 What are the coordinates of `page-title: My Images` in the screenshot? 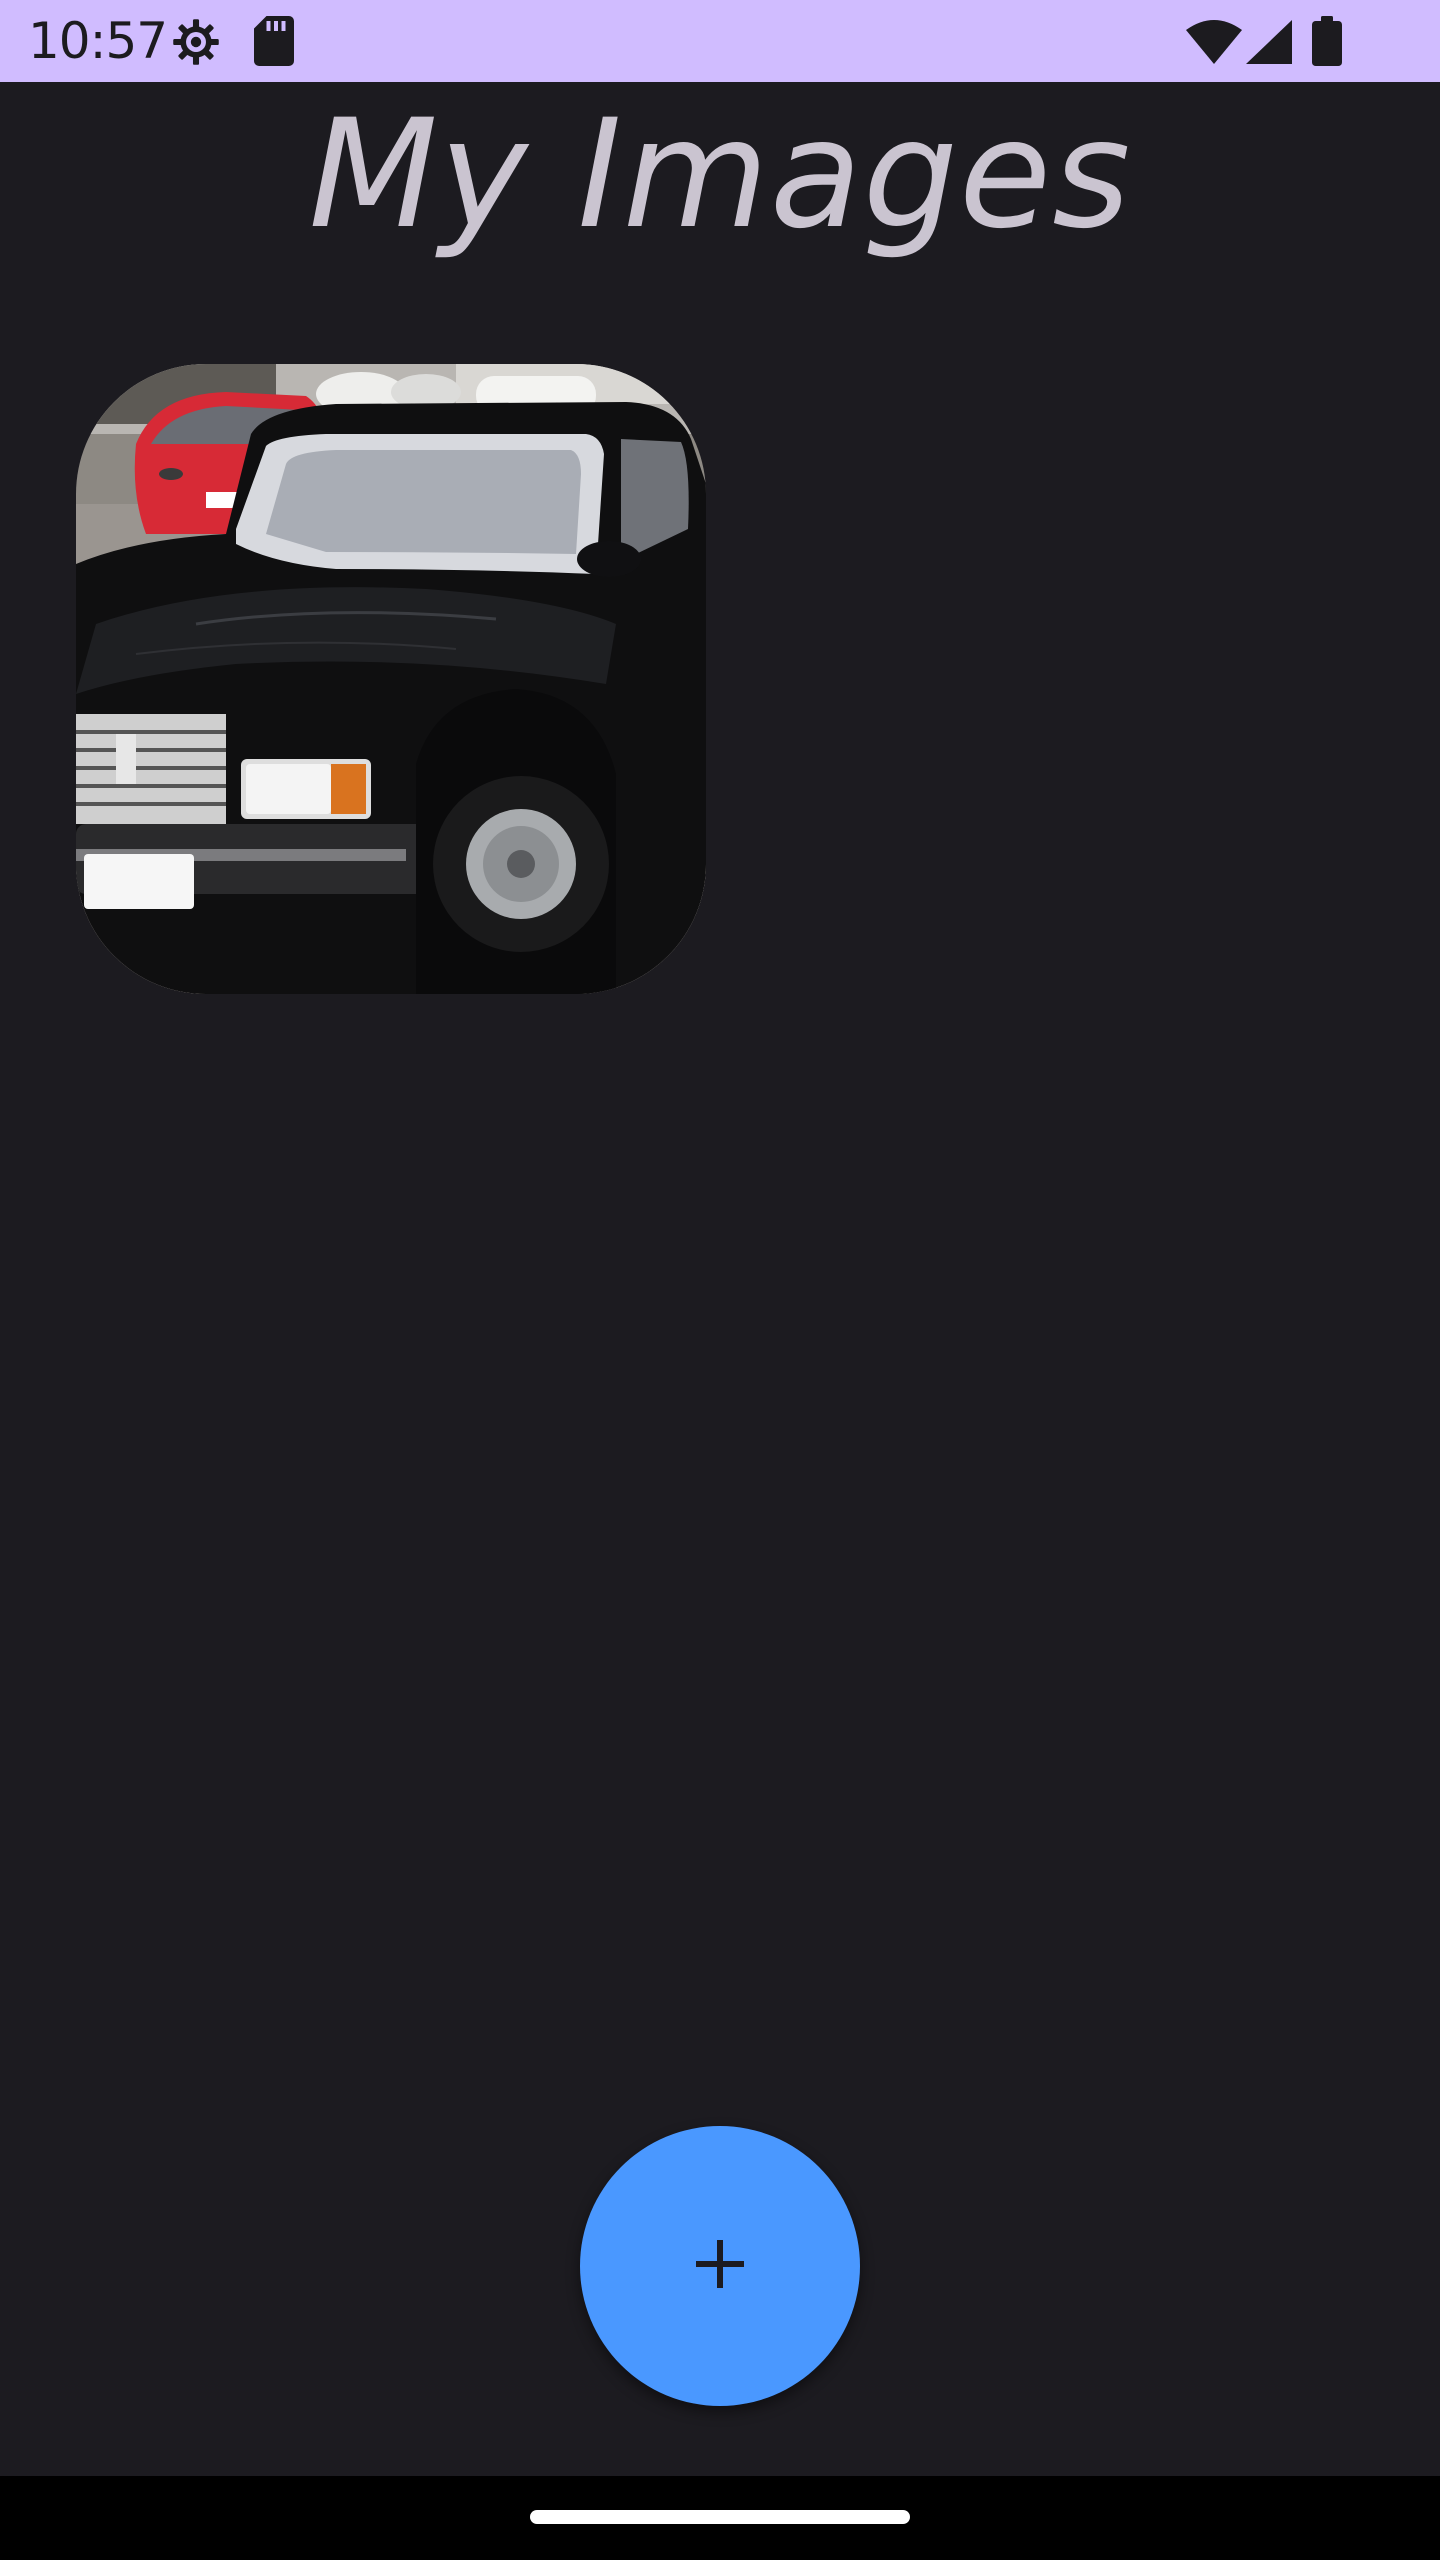 It's located at (720, 175).